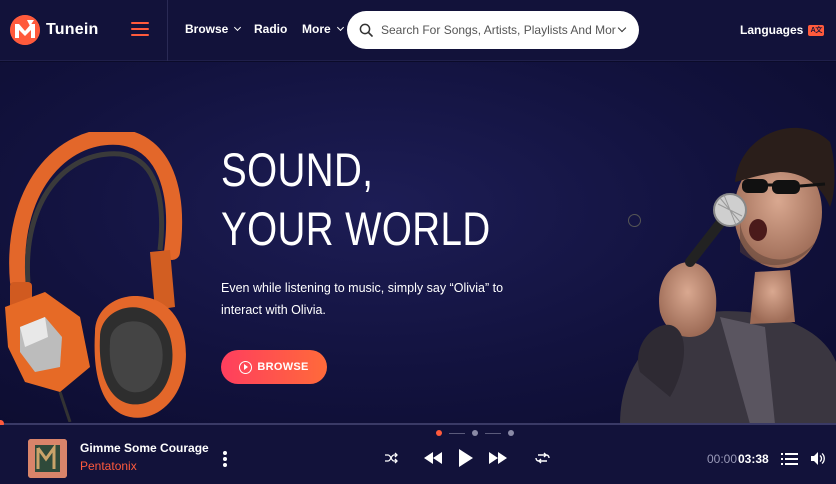 The image size is (836, 484). Describe the element at coordinates (391, 458) in the screenshot. I see `shuffle-icon` at that location.